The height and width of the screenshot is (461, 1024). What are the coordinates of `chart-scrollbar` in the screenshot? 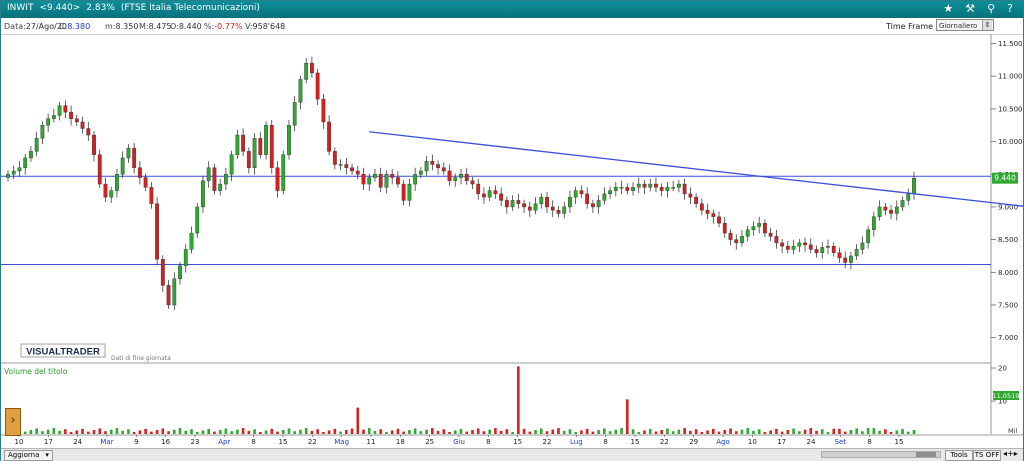 It's located at (881, 454).